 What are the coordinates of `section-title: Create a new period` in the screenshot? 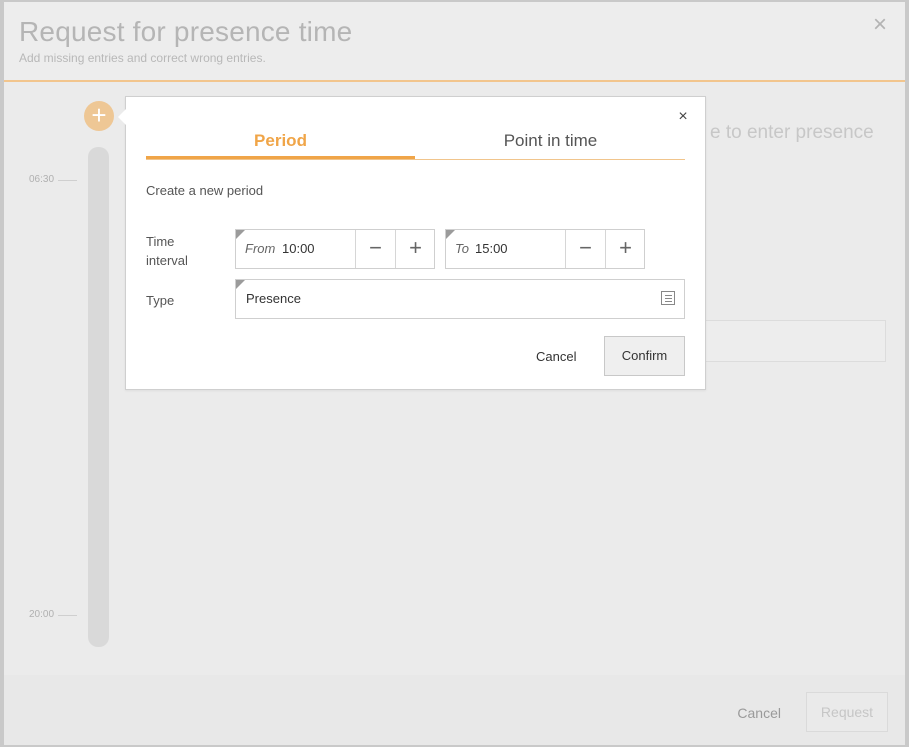 It's located at (205, 190).